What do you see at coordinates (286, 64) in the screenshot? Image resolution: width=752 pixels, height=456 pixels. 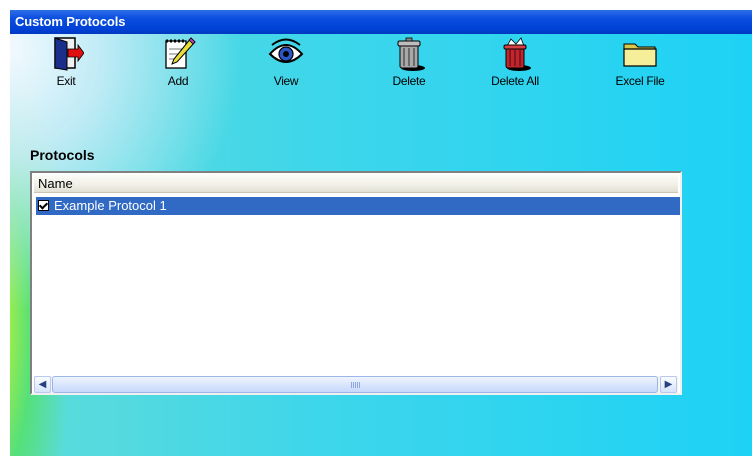 I see `view-button: View` at bounding box center [286, 64].